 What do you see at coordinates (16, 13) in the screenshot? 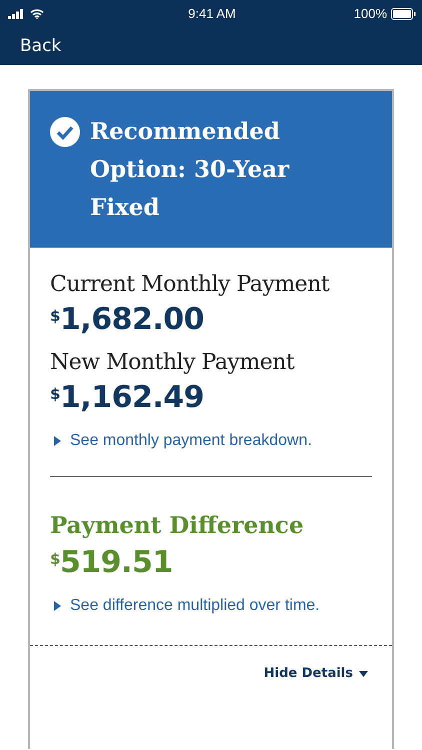
I see `signal-icon` at bounding box center [16, 13].